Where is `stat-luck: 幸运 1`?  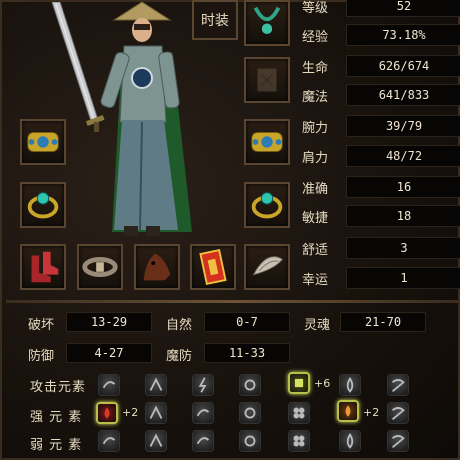
stat-luck: 幸运 1 is located at coordinates (381, 278).